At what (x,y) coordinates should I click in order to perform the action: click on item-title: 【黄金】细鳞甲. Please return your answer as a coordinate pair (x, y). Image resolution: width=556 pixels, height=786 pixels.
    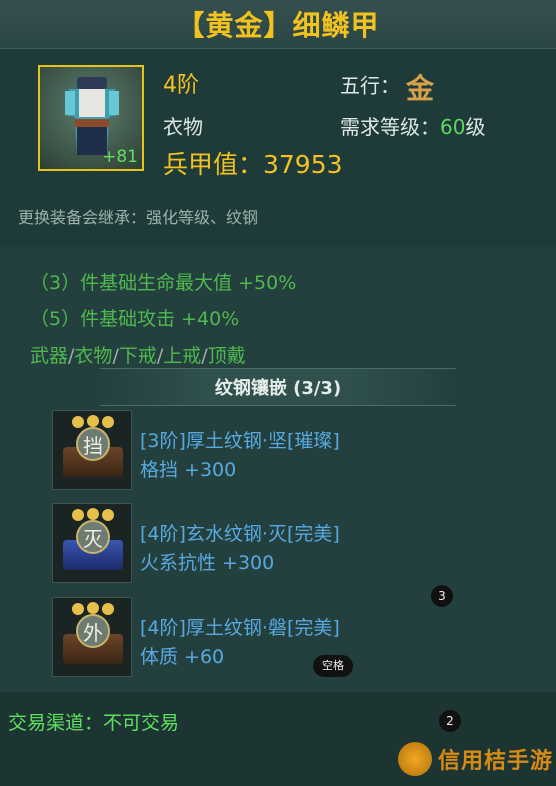
    Looking at the image, I should click on (278, 25).